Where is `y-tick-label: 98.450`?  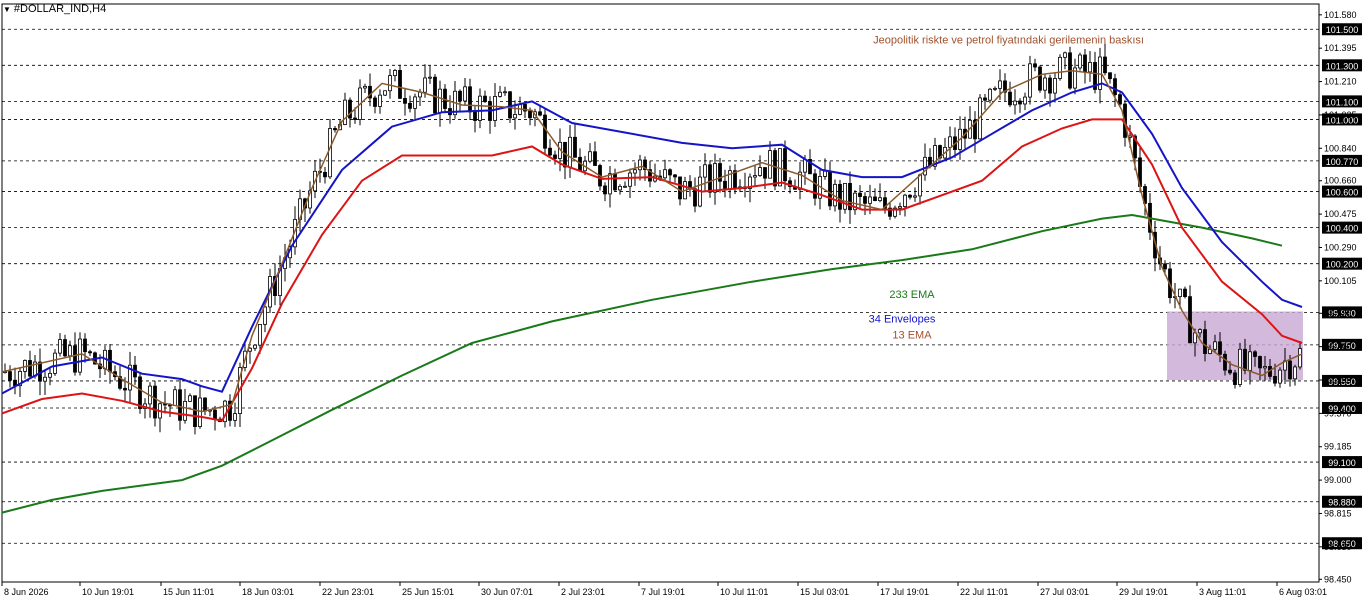
y-tick-label: 98.450 is located at coordinates (1338, 579).